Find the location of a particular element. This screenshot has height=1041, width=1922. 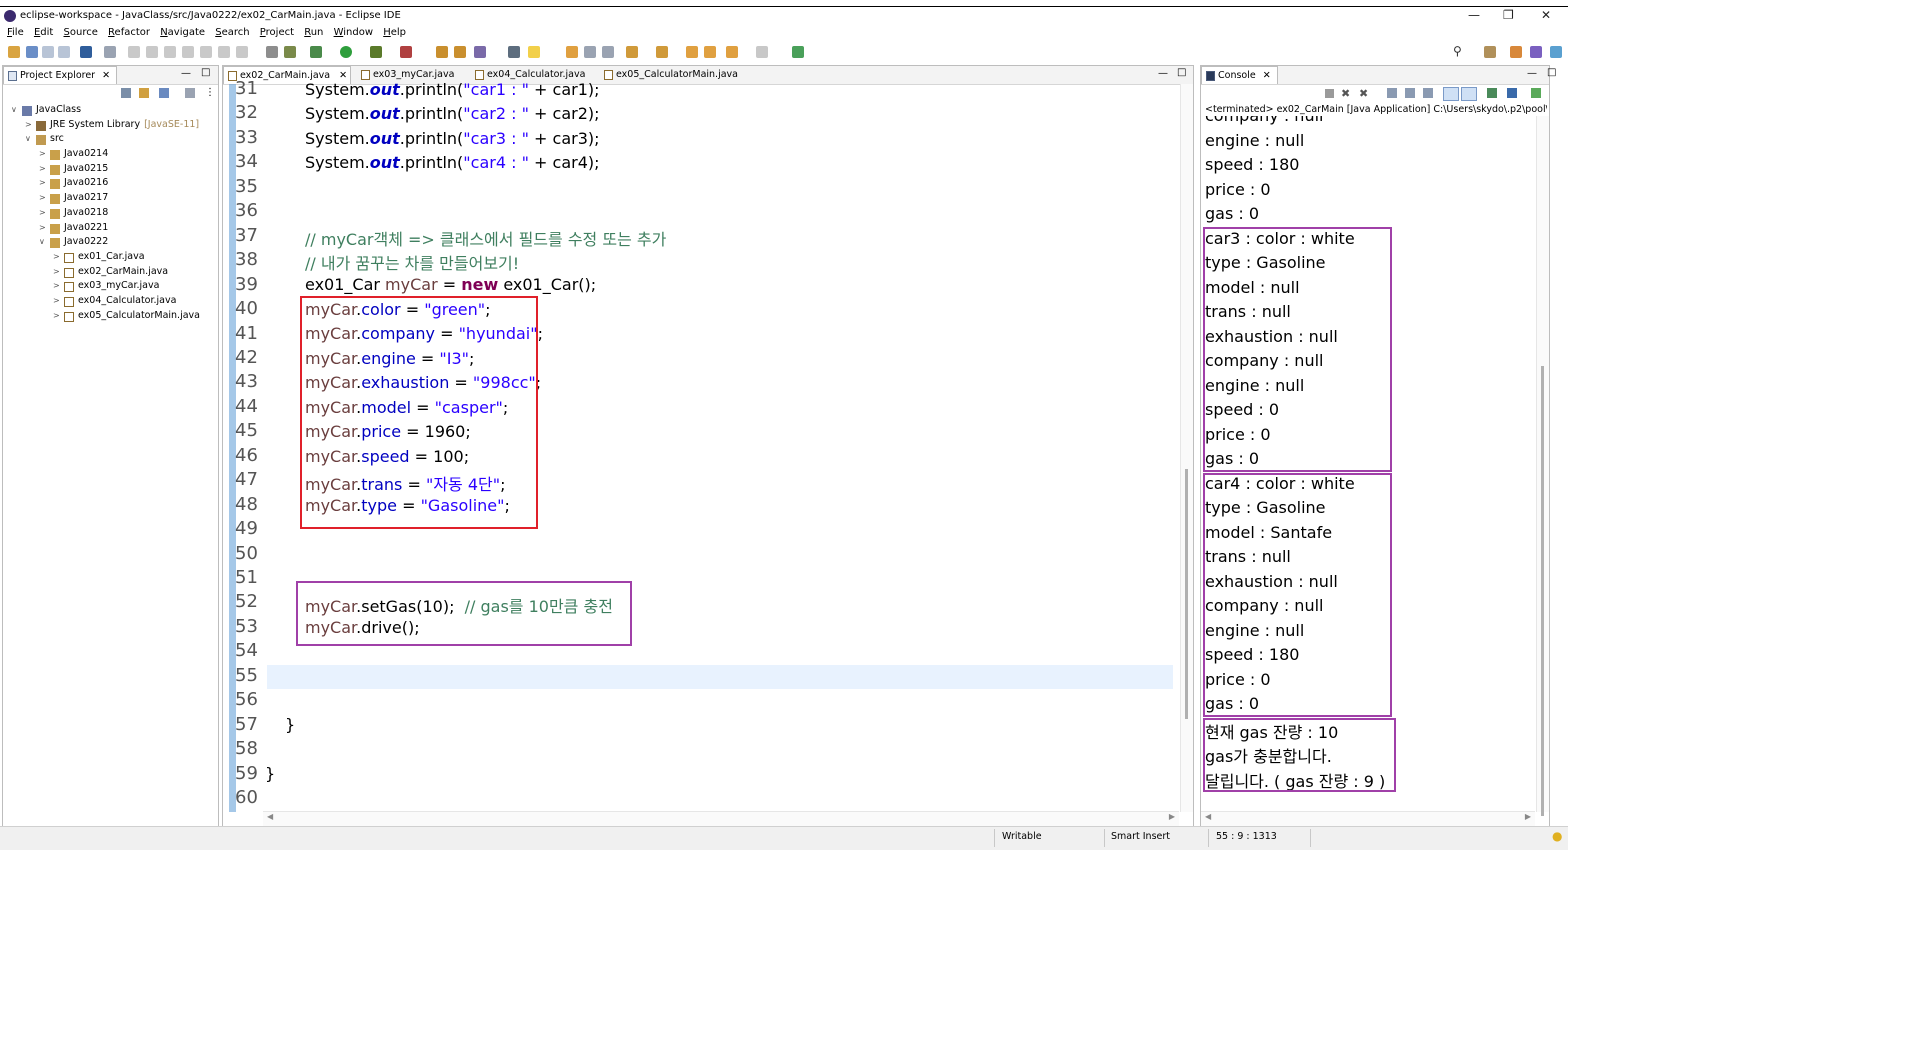

save-as-icon is located at coordinates (64, 52).